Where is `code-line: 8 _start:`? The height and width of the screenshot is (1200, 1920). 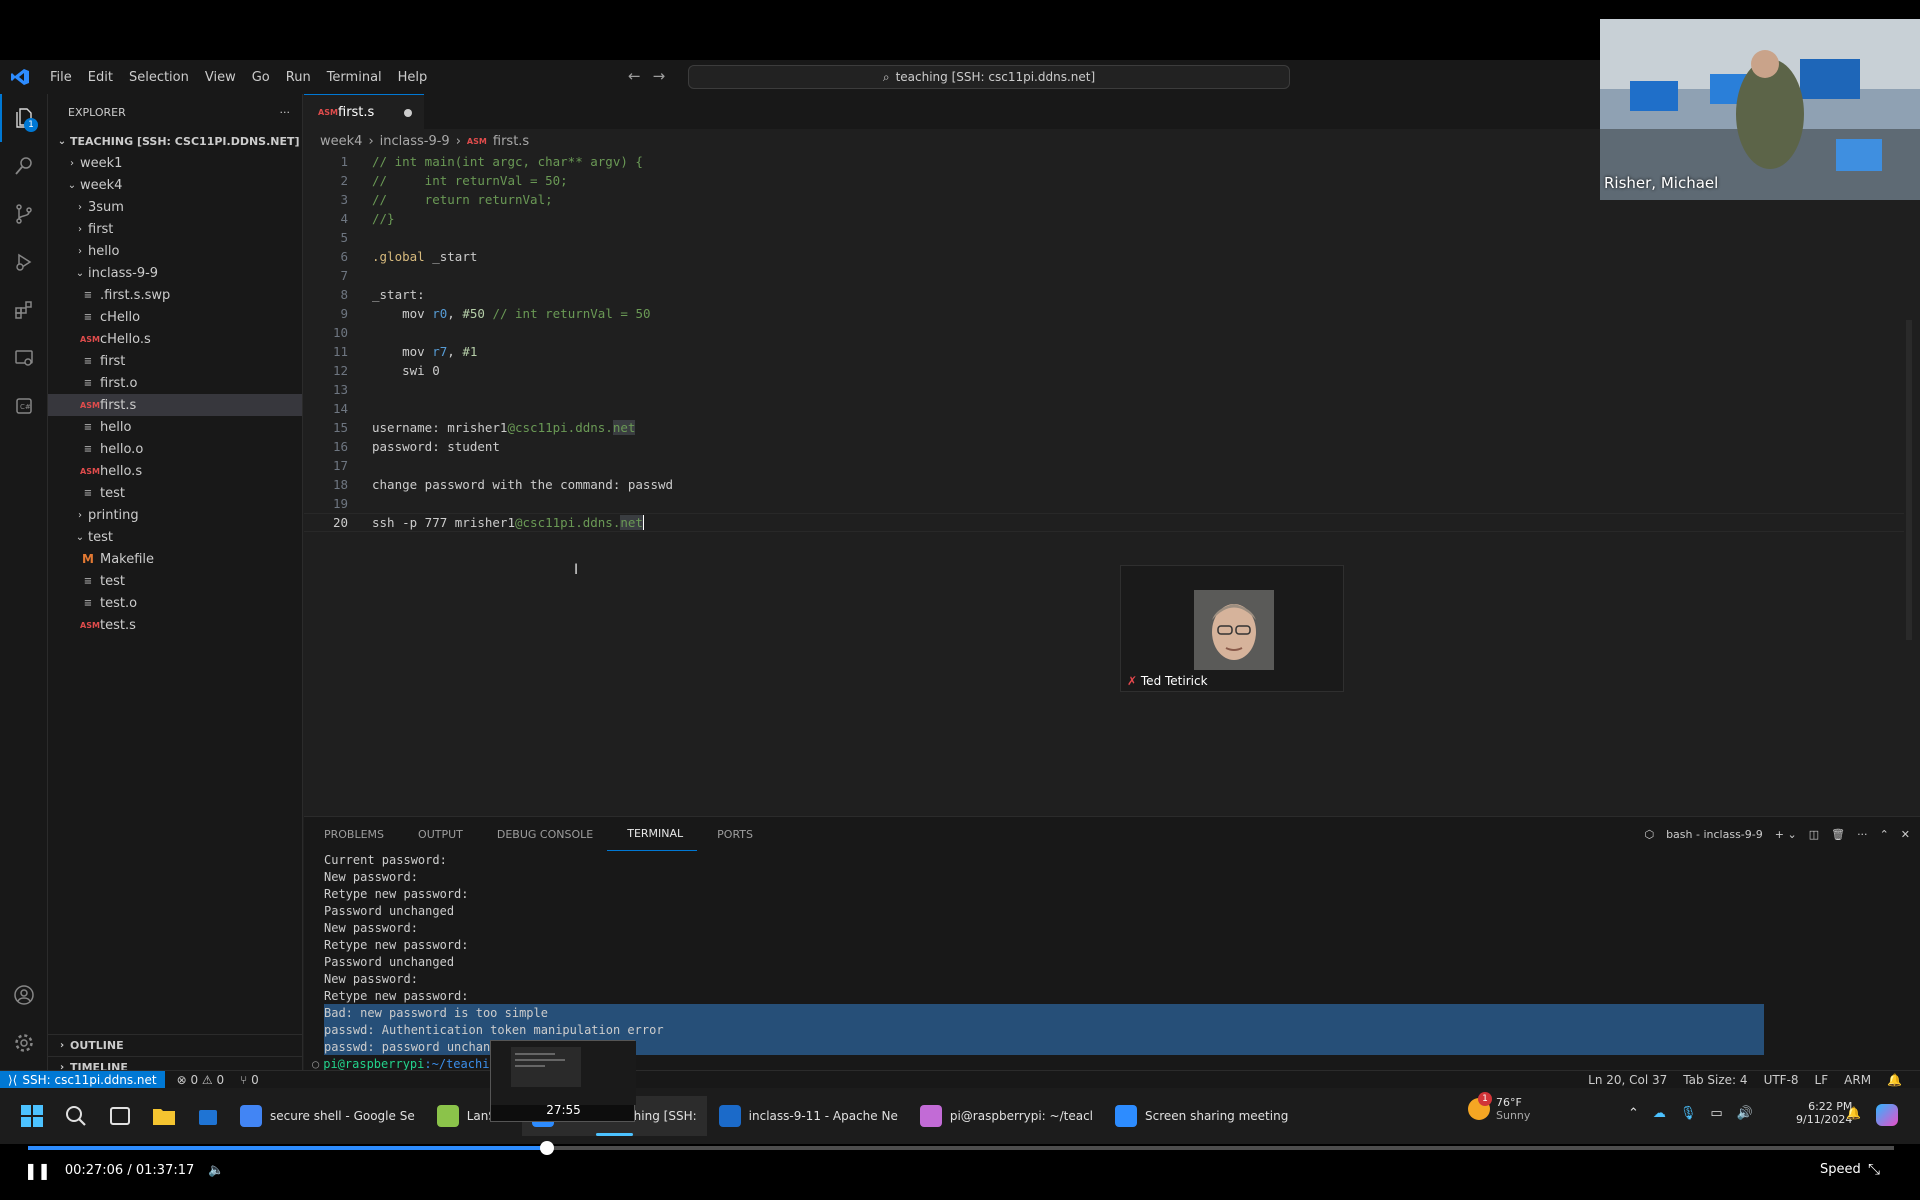
code-line: 8 _start: is located at coordinates (1104, 294).